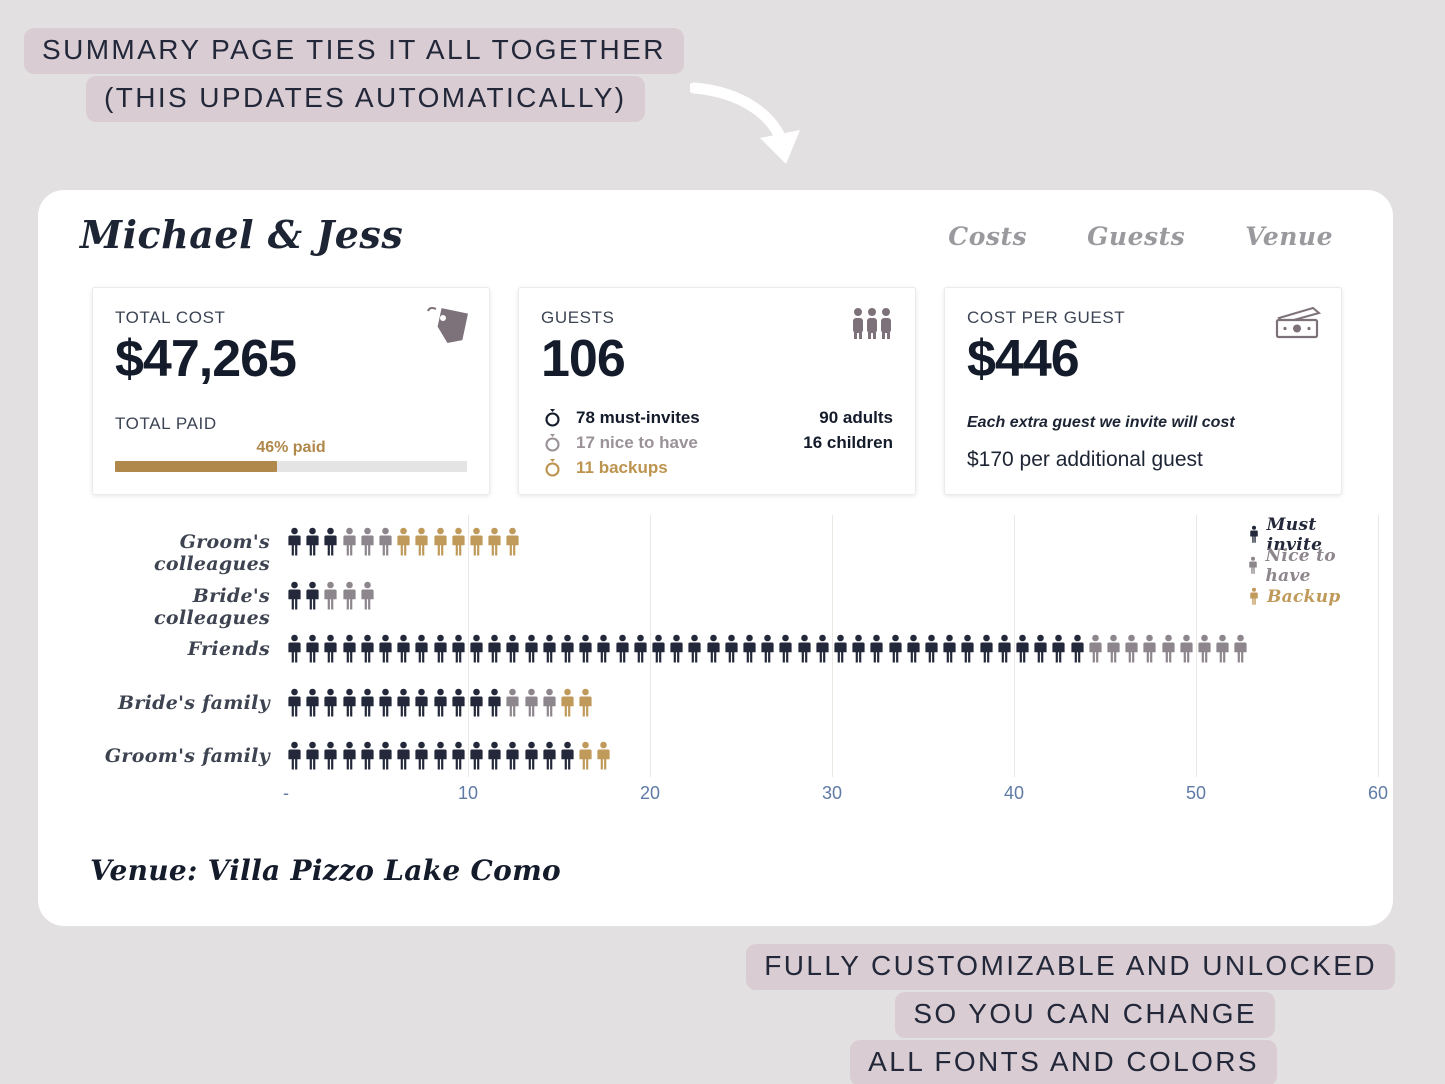 This screenshot has height=1084, width=1445. What do you see at coordinates (745, 123) in the screenshot?
I see `curved-arrow-icon` at bounding box center [745, 123].